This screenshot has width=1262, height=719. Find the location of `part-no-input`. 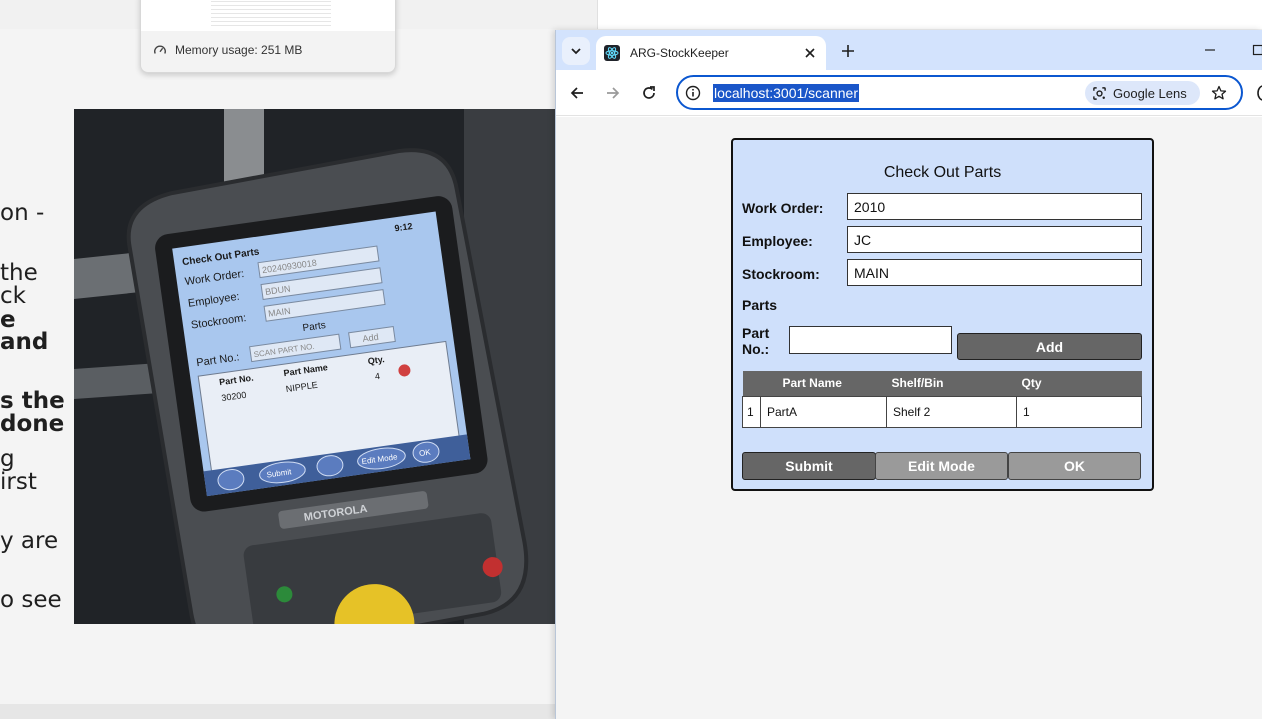

part-no-input is located at coordinates (870, 340).